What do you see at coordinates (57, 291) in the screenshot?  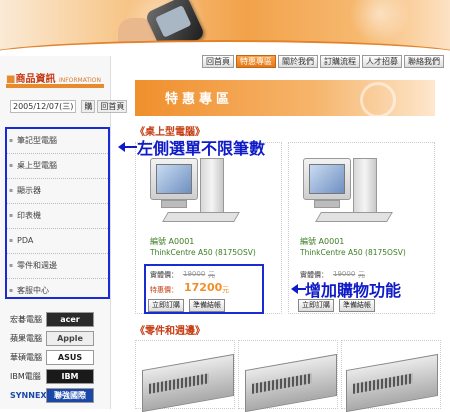 I see `sidebar-item-service: 客服中心` at bounding box center [57, 291].